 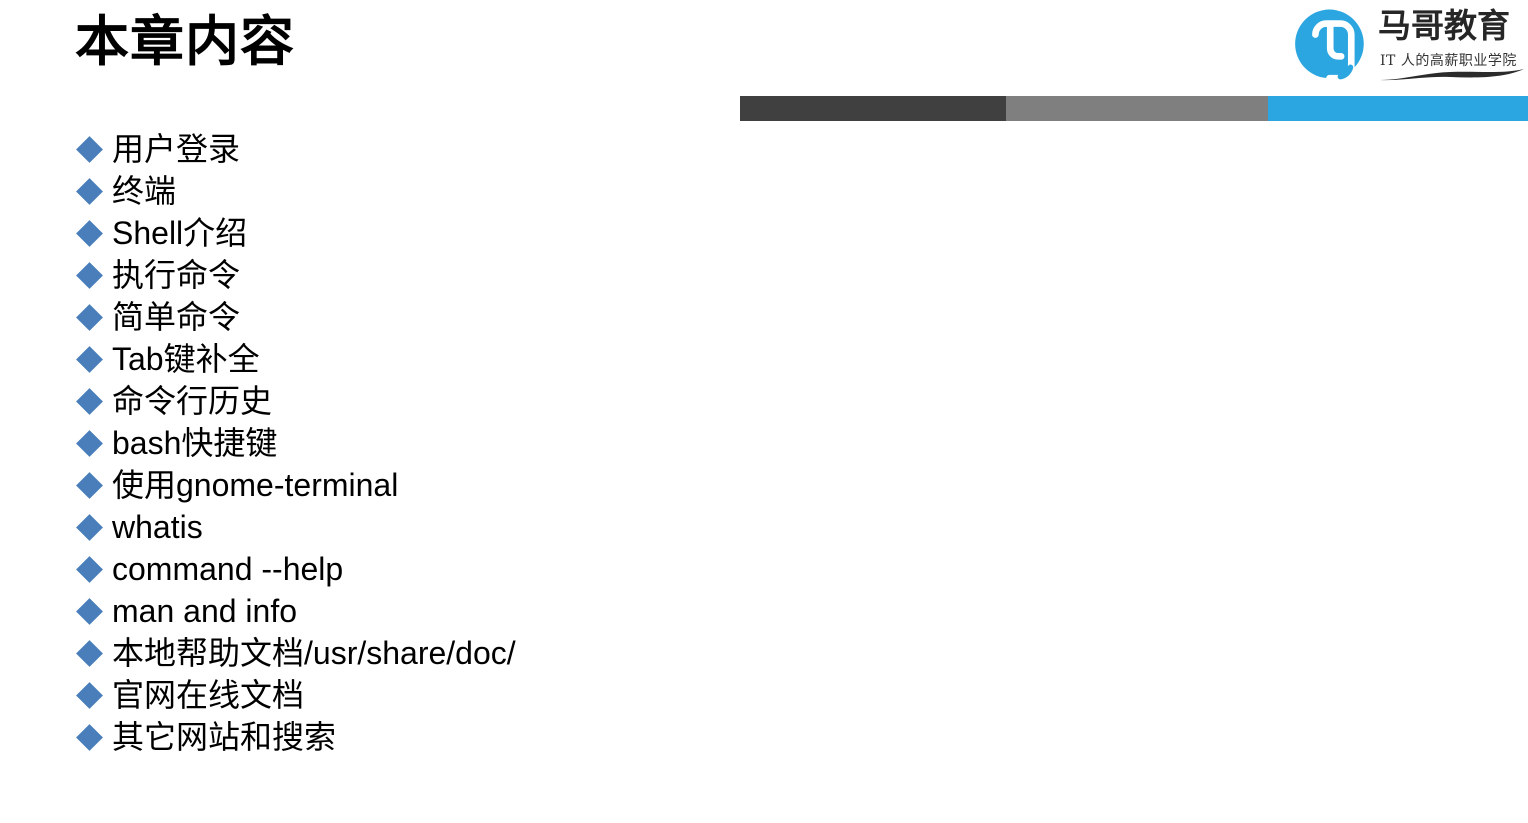 I want to click on brush-stroke-icon, so click(x=1452, y=75).